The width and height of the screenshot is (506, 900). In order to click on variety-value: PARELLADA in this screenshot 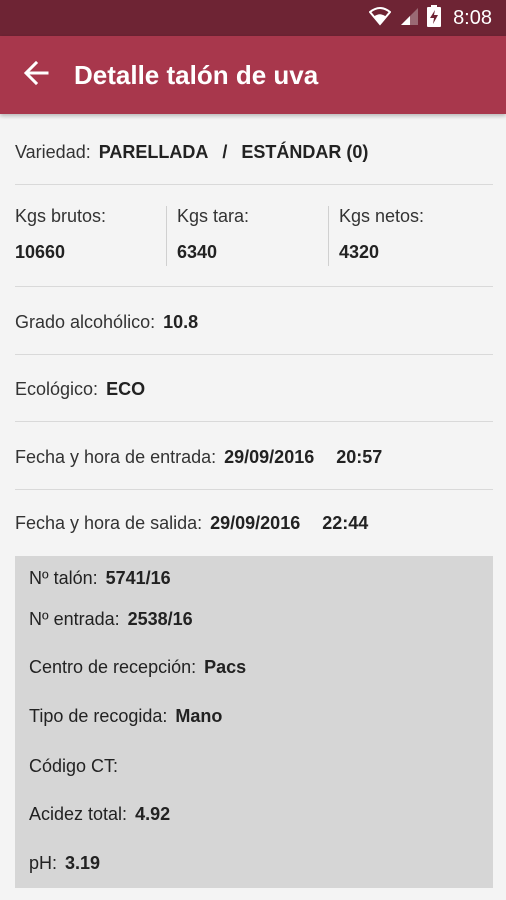, I will do `click(153, 151)`.